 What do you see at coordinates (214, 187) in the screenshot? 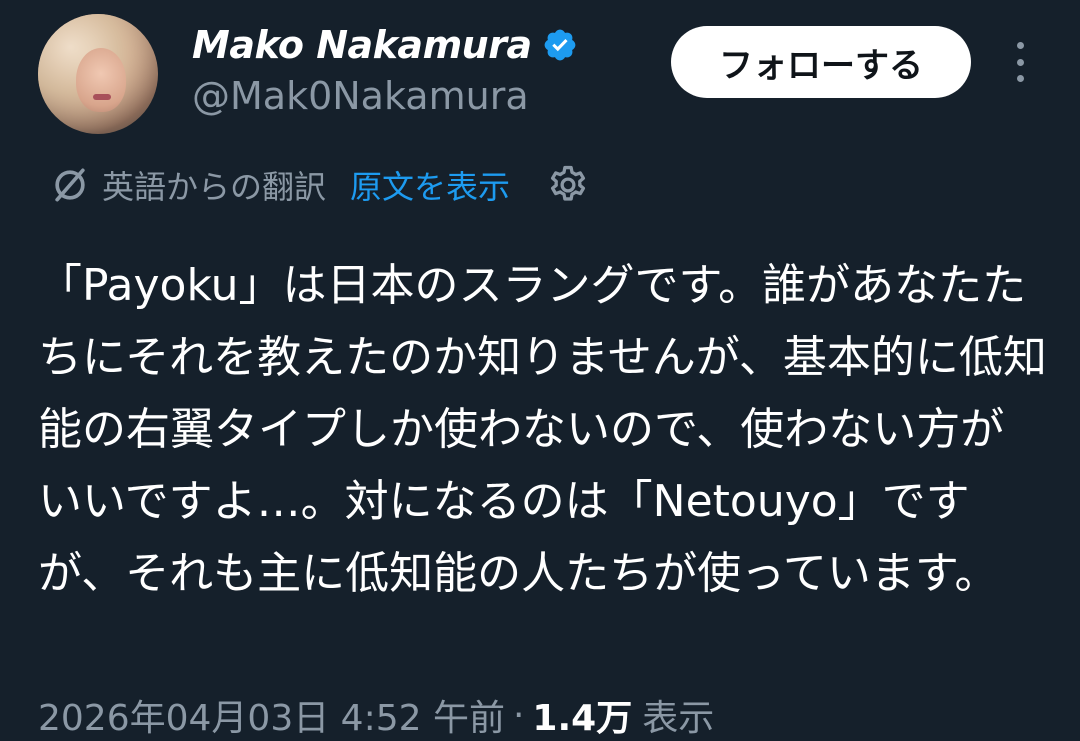
I see `translation-label: 英語からの翻訳` at bounding box center [214, 187].